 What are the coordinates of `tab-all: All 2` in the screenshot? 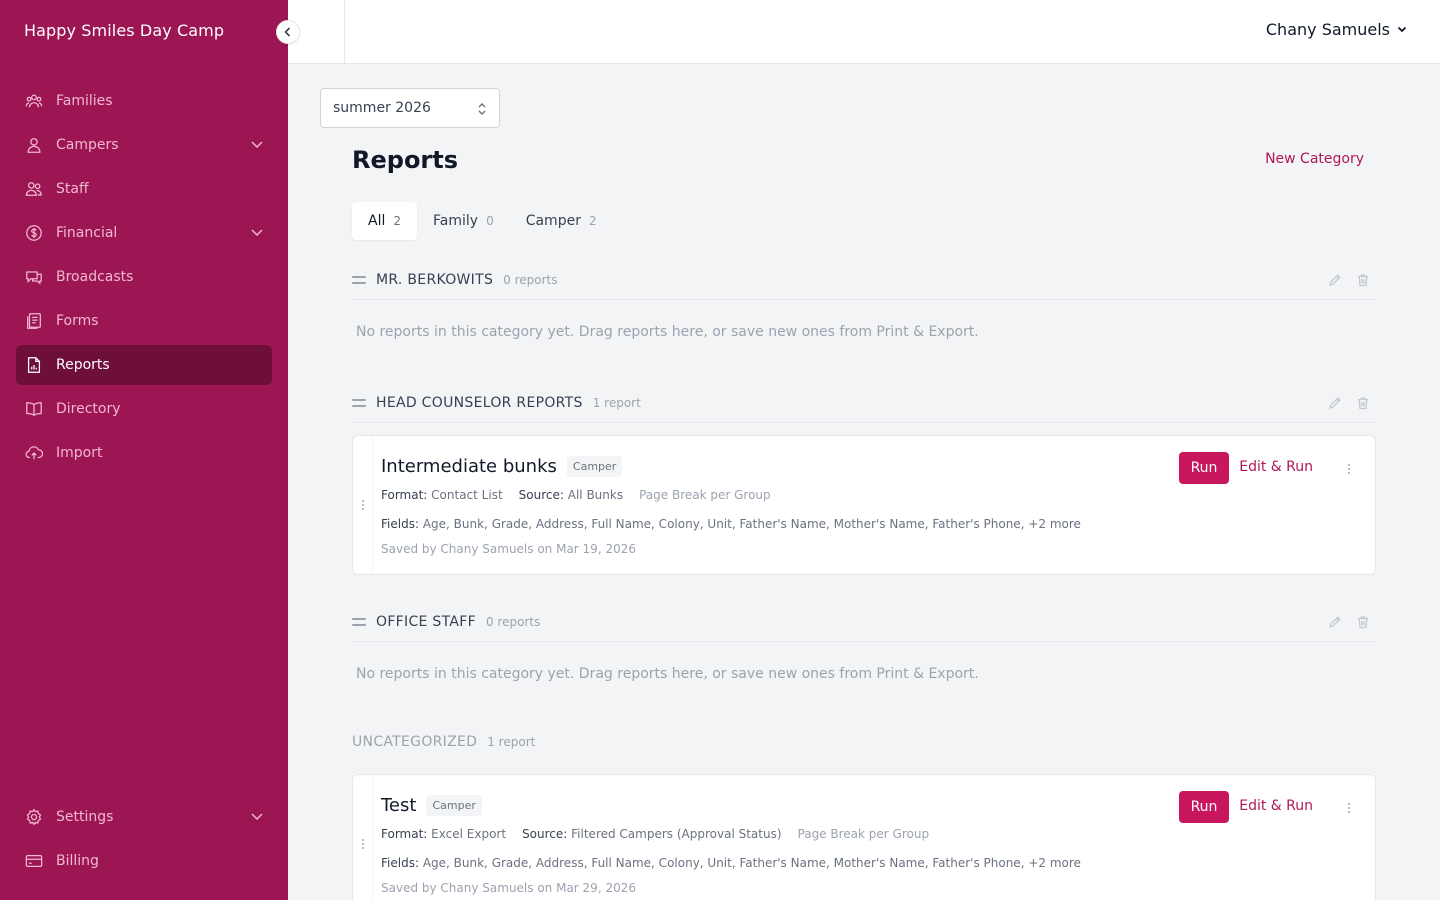 It's located at (384, 221).